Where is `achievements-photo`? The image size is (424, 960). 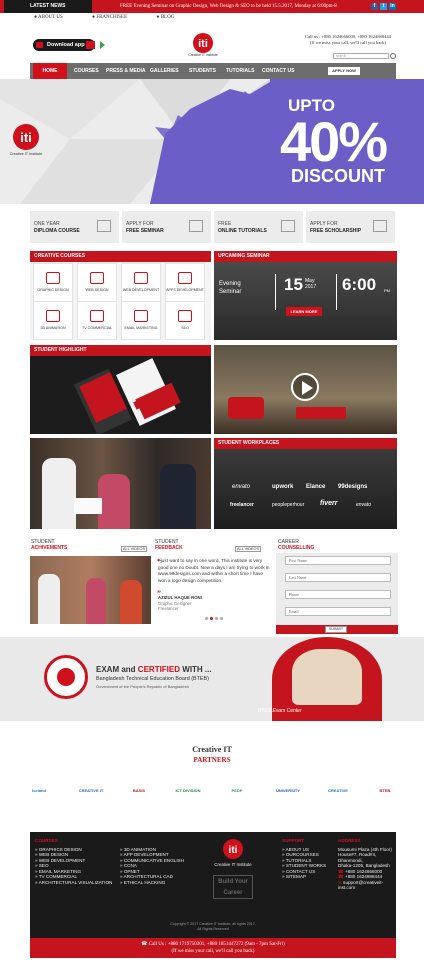 achievements-photo is located at coordinates (90, 590).